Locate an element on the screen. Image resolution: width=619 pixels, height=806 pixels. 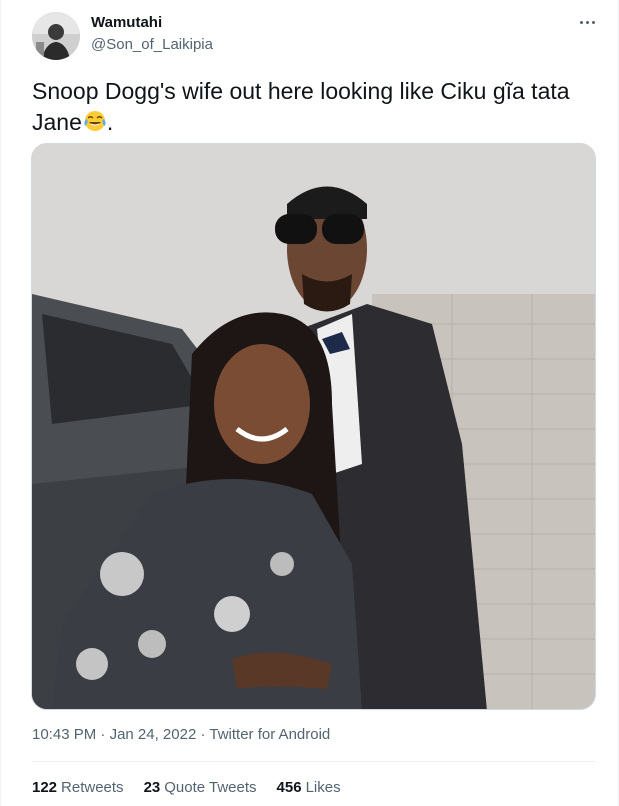
retweets-stat: 122 Retweets is located at coordinates (78, 787).